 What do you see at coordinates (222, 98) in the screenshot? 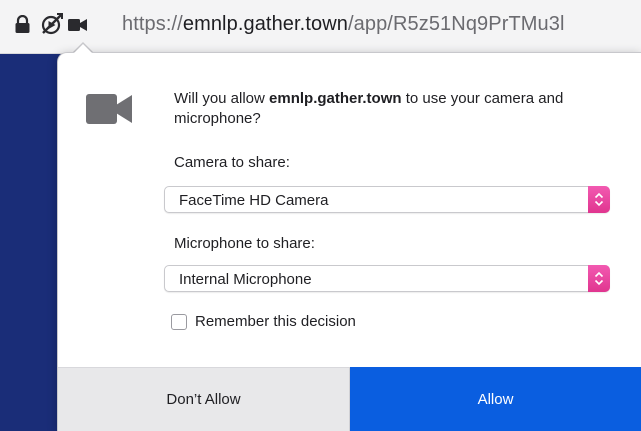
I see `prompt-prefix: Will you allow` at bounding box center [222, 98].